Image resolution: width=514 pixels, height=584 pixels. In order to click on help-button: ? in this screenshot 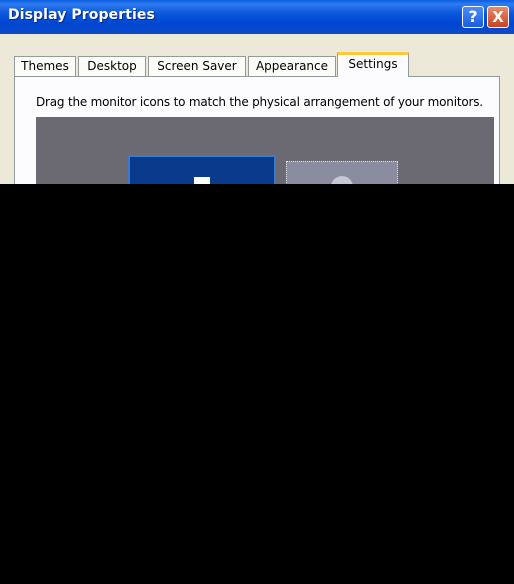, I will do `click(473, 17)`.